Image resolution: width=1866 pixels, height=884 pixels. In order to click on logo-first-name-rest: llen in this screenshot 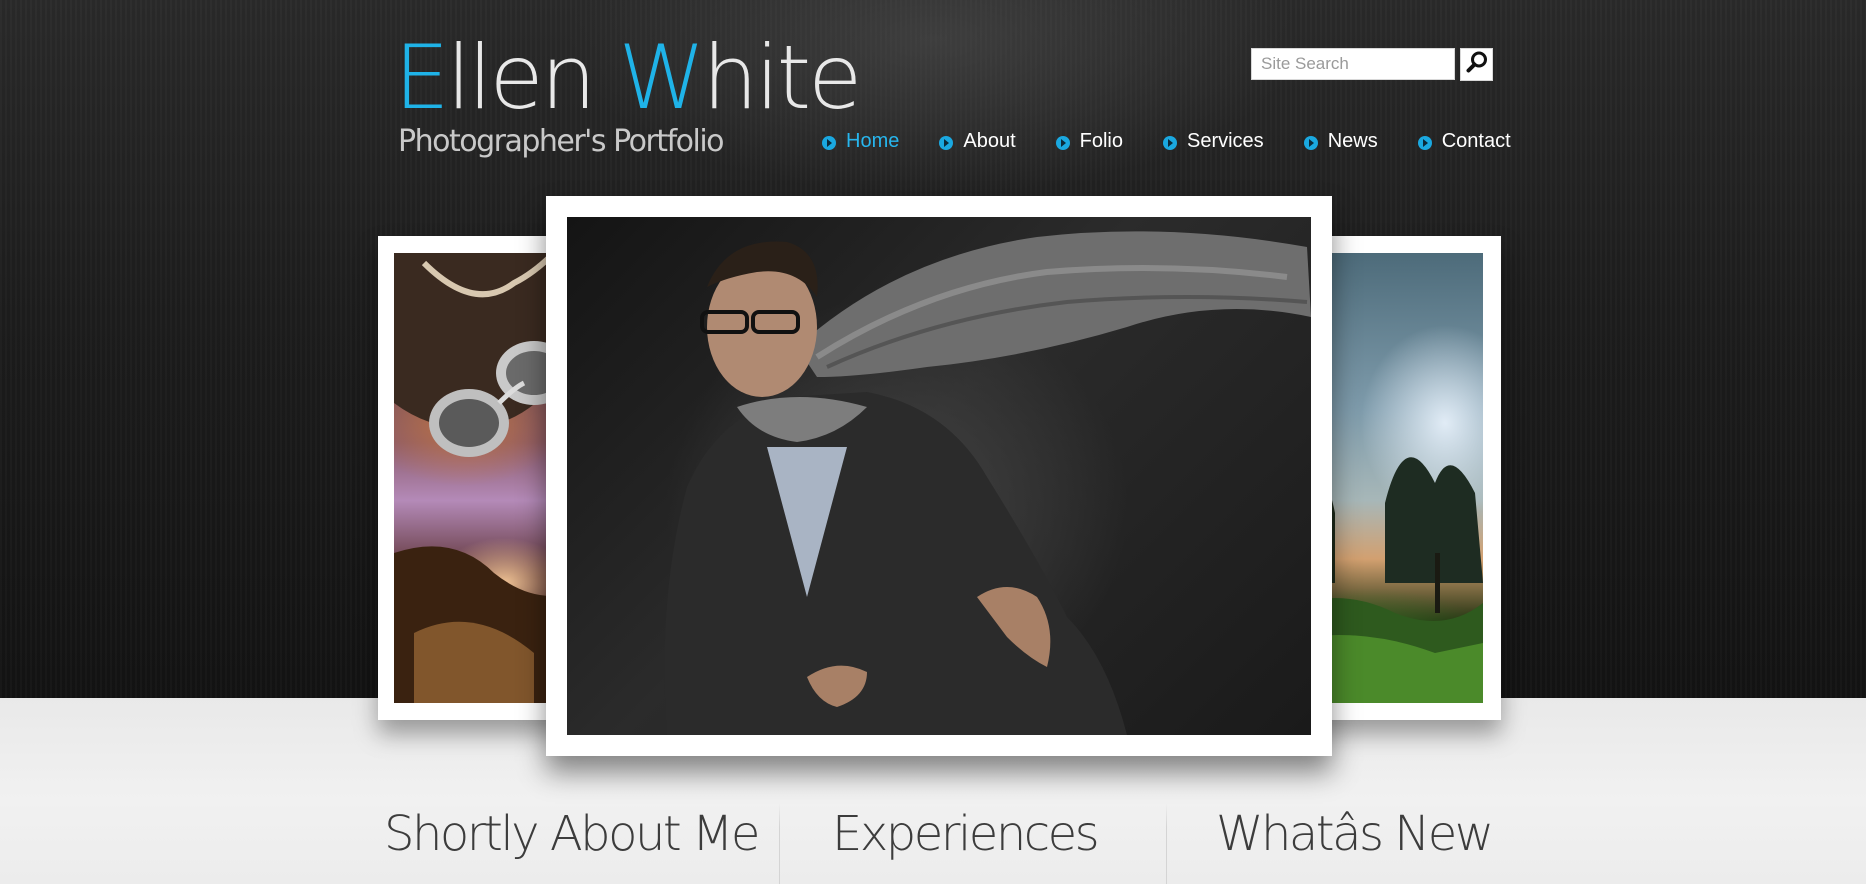, I will do `click(532, 77)`.